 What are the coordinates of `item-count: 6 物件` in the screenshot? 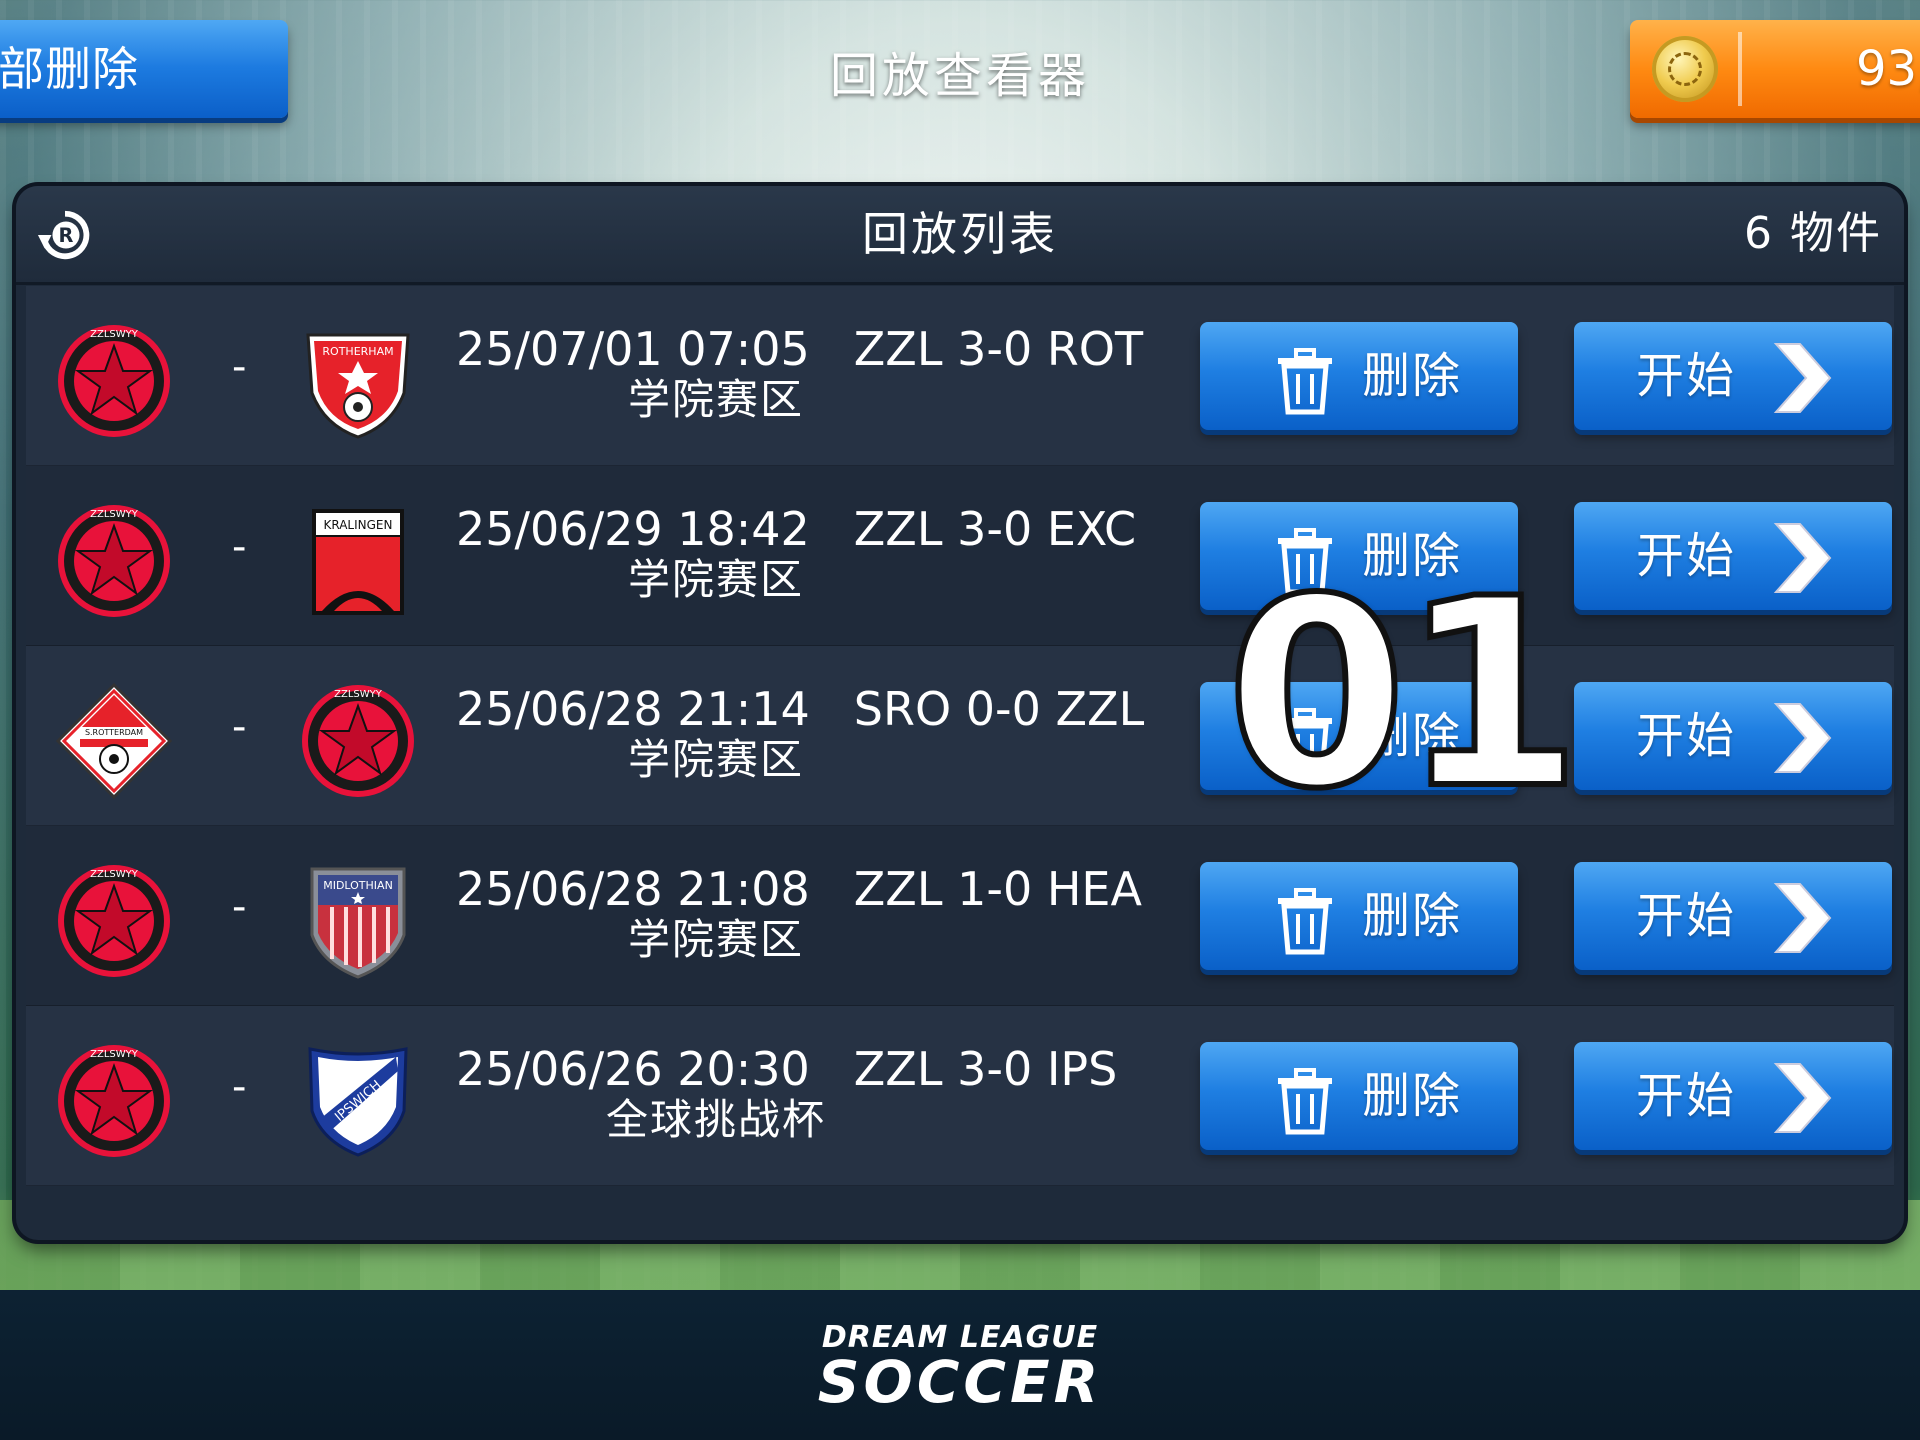 It's located at (1813, 233).